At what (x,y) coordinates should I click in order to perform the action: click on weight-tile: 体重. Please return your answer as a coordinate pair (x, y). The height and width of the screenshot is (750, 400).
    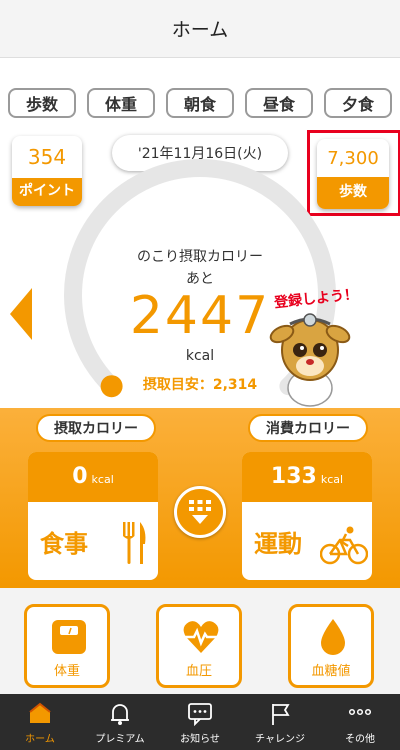
    Looking at the image, I should click on (67, 646).